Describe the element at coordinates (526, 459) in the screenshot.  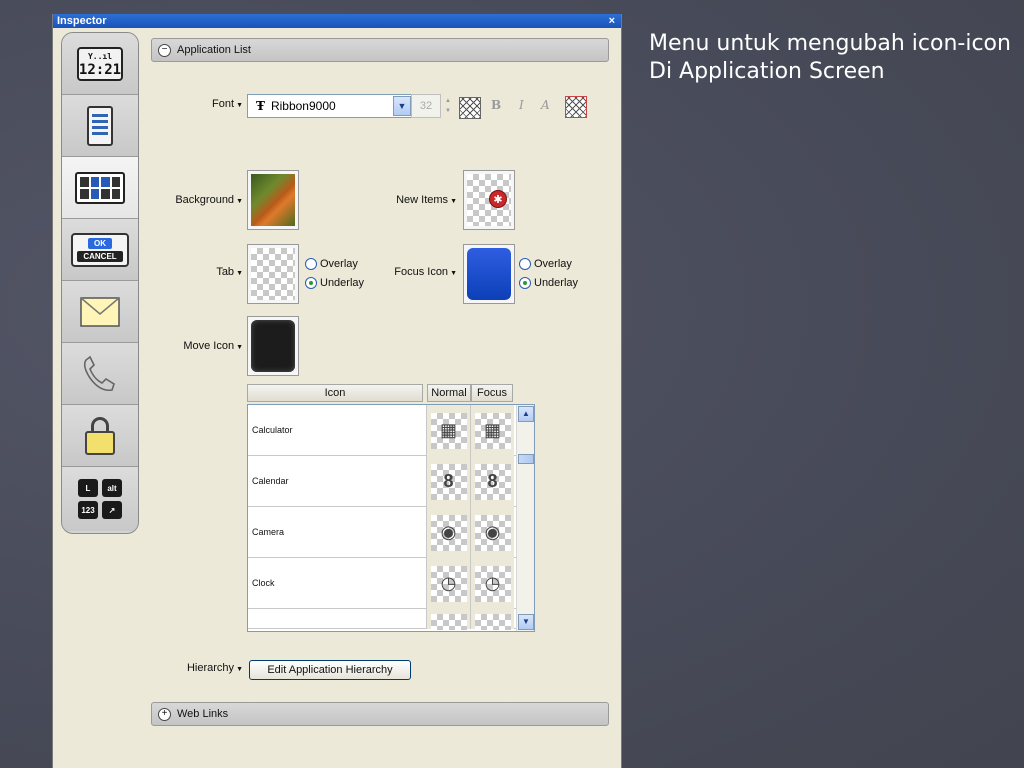
I see `scroll-thumb` at that location.